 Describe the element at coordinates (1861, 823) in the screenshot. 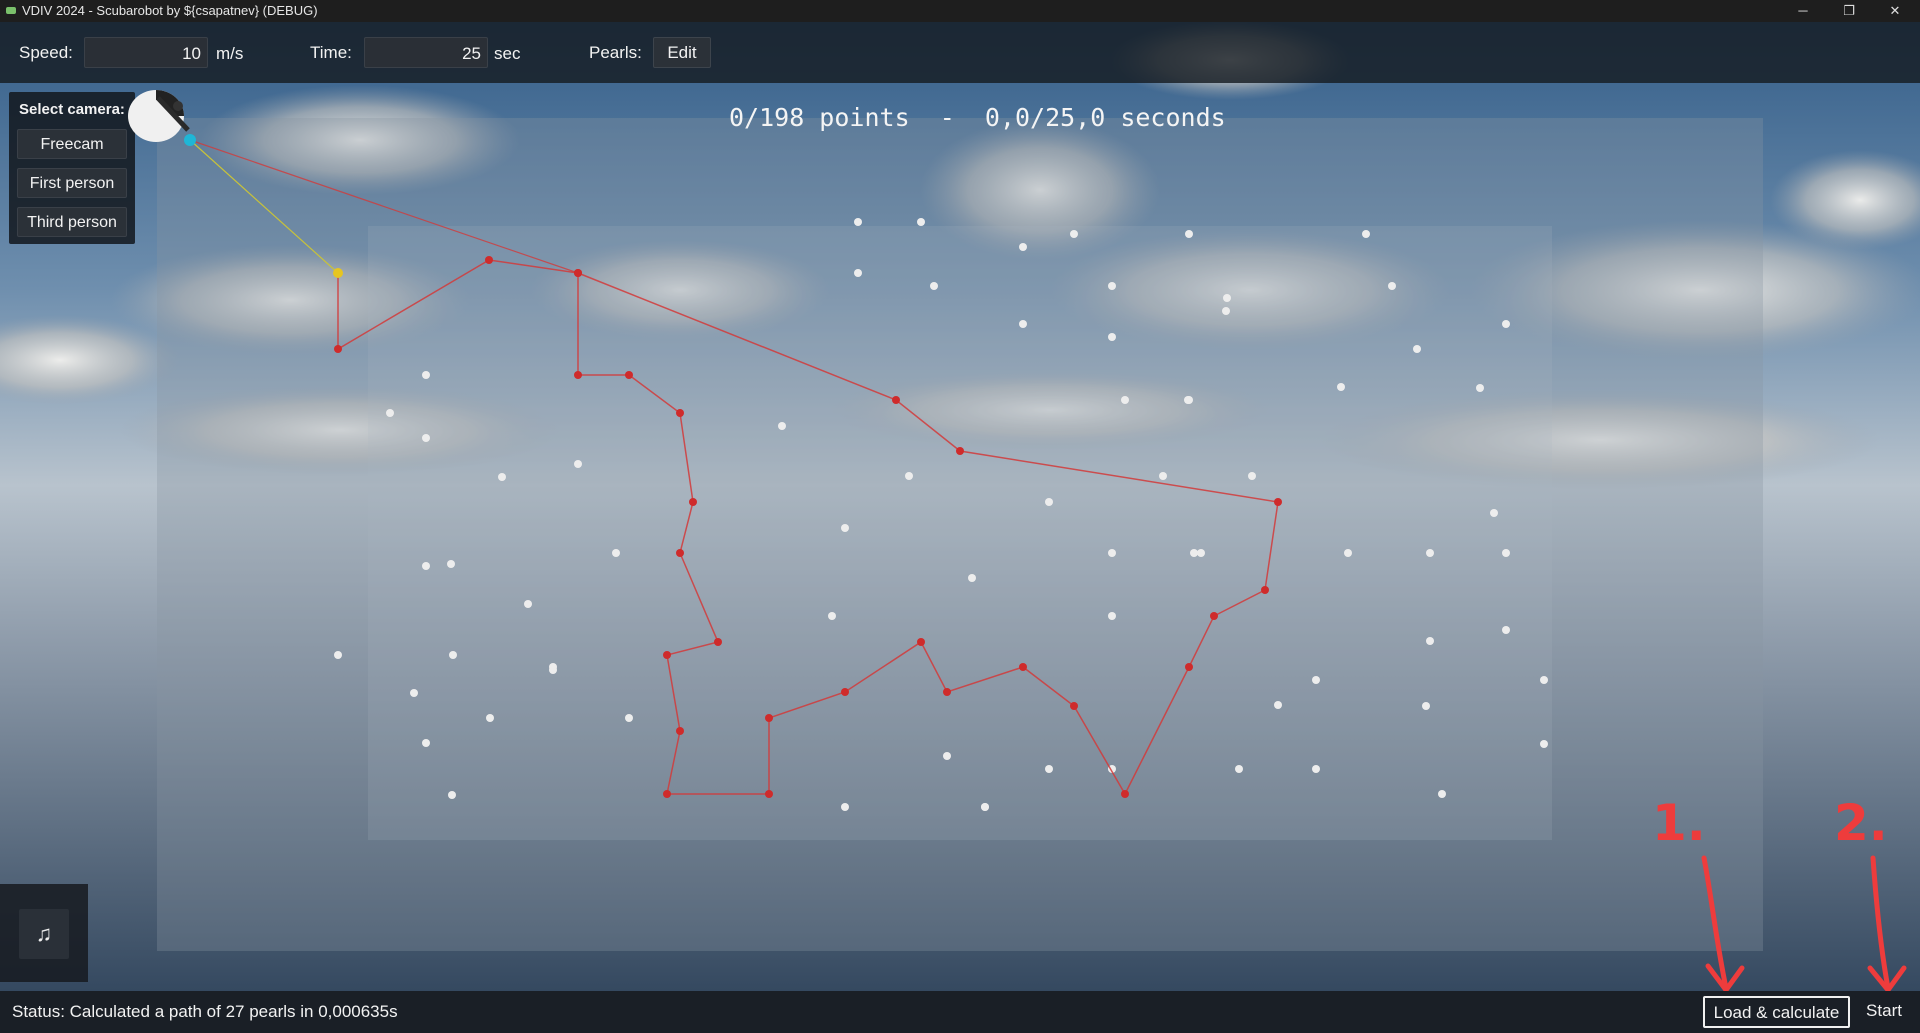

I see `annotation-step-2: 2.` at that location.